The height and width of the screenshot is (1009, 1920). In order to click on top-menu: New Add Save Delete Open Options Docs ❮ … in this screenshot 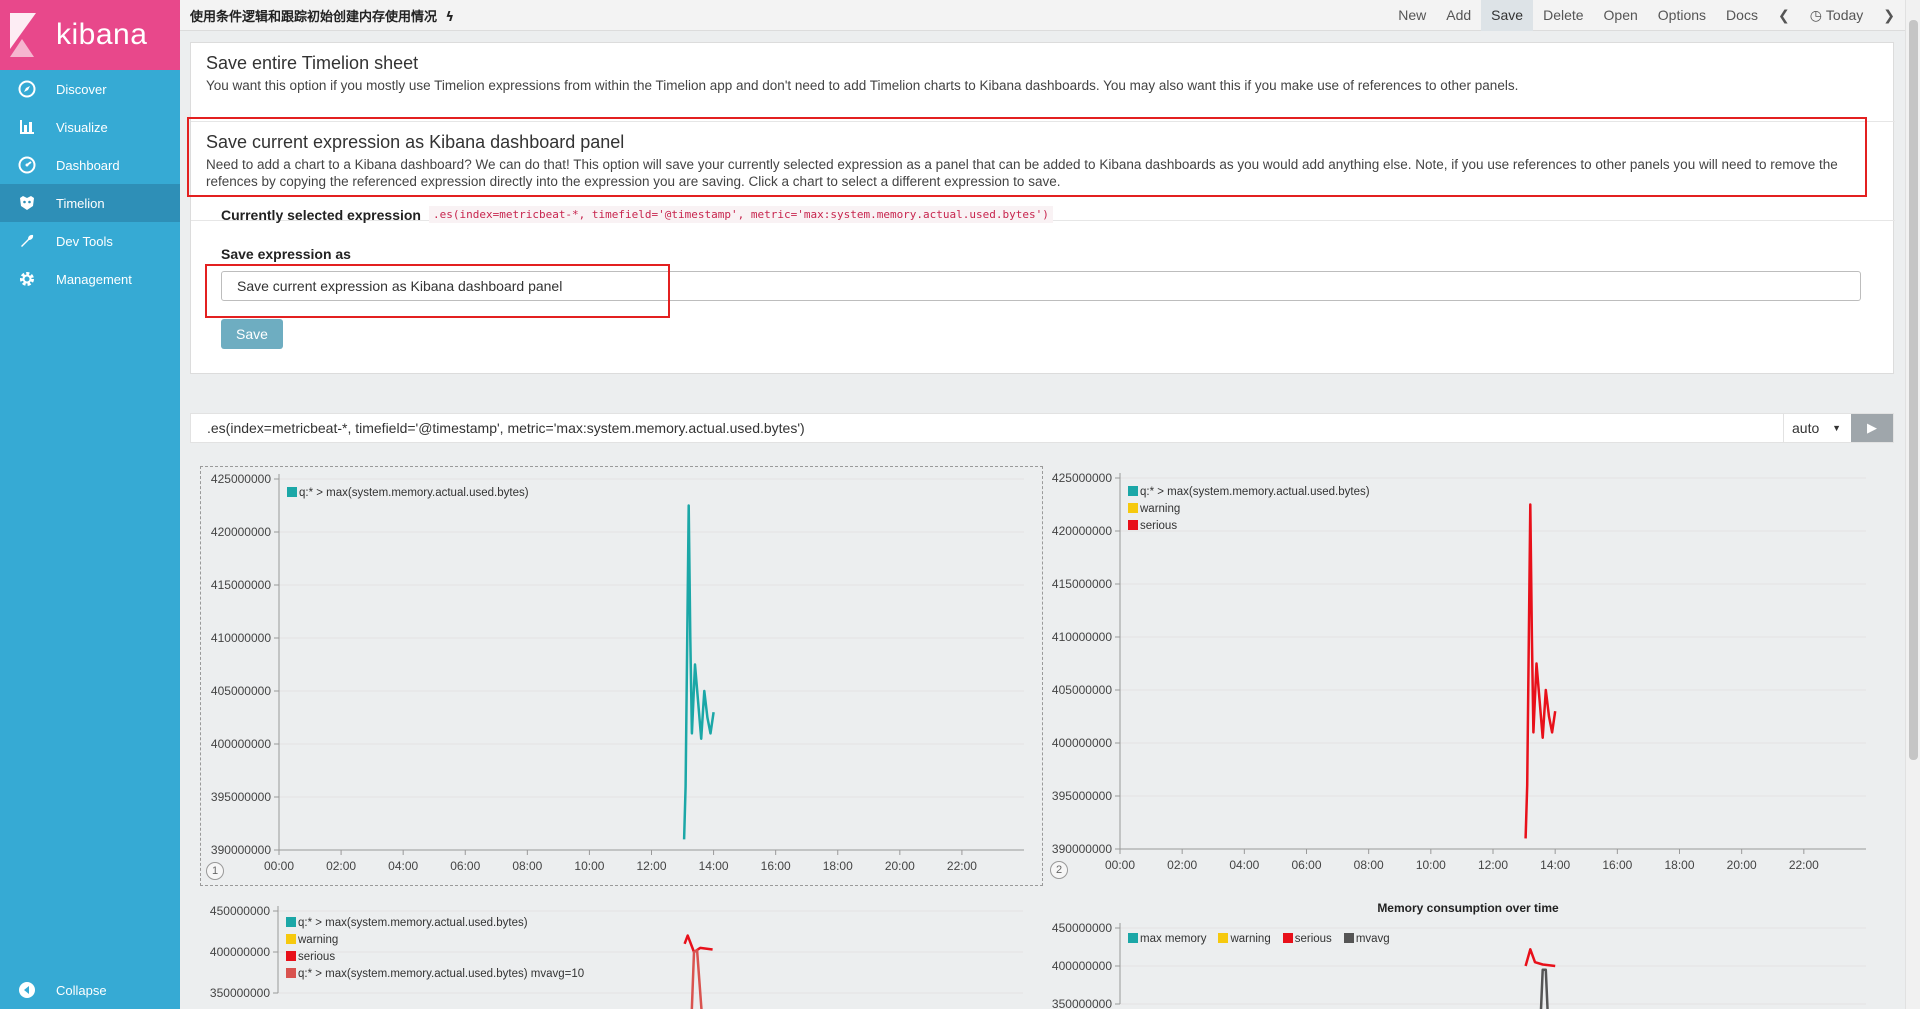, I will do `click(1646, 15)`.